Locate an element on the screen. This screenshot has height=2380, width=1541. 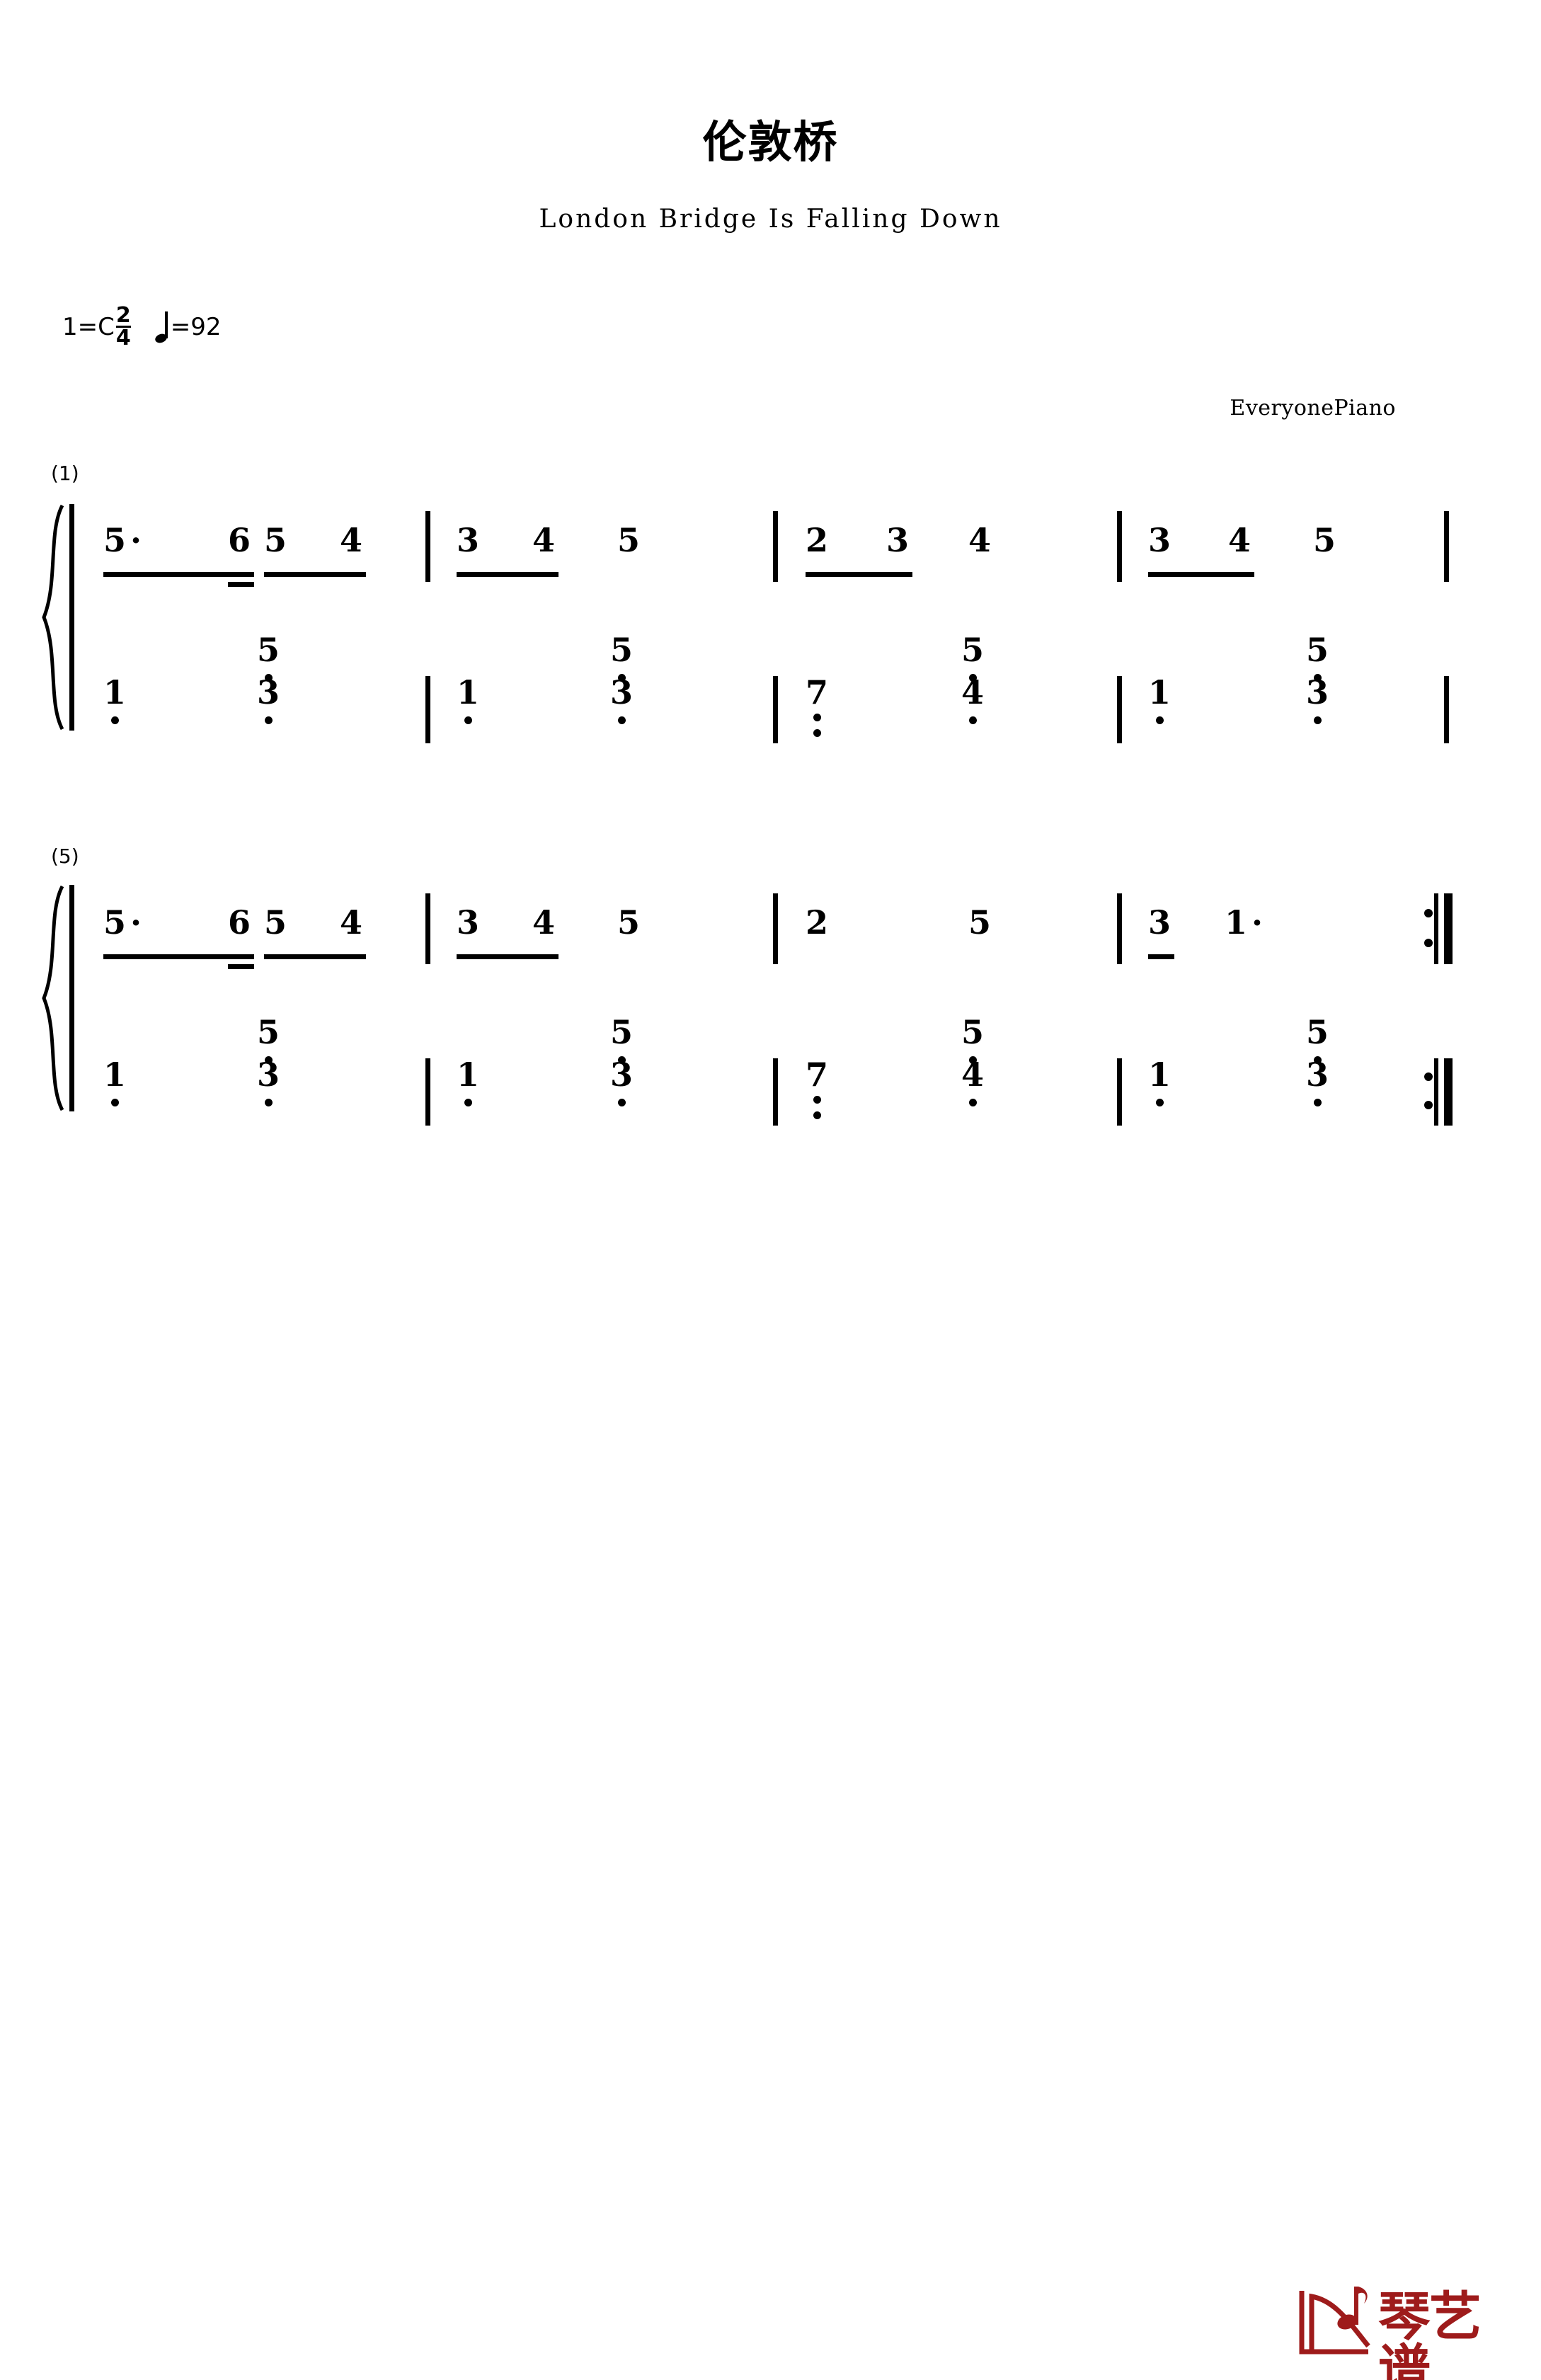
site-logo: 琴艺谱 is located at coordinates (1401, 2331).